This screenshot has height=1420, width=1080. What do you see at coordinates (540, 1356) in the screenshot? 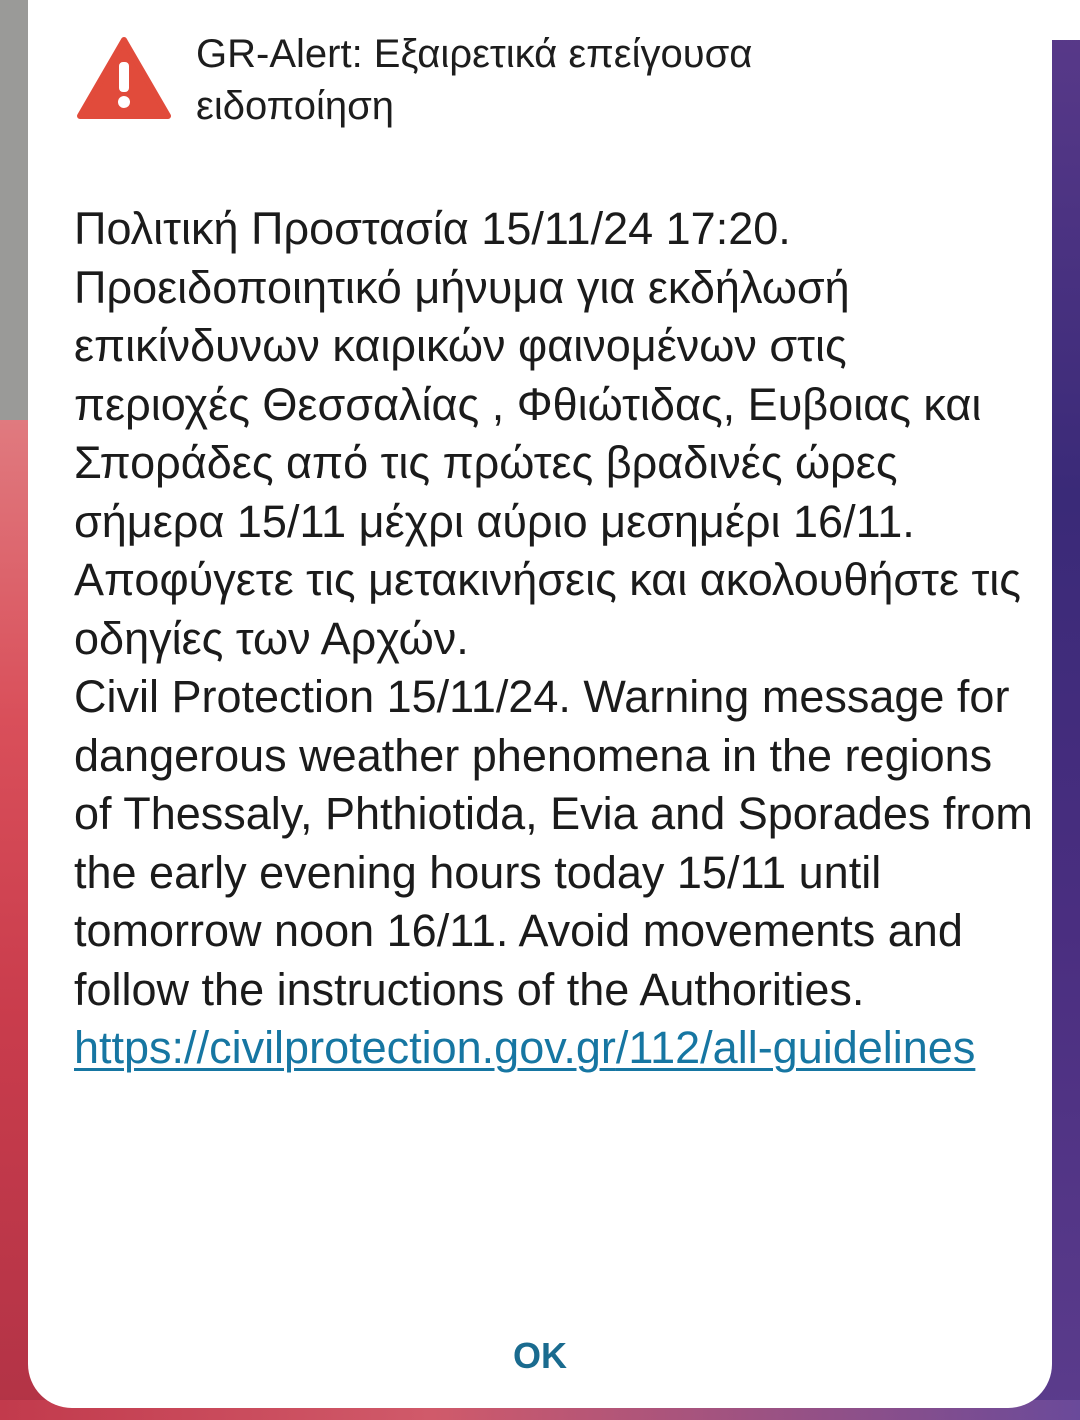
I see `ok-button: OK` at bounding box center [540, 1356].